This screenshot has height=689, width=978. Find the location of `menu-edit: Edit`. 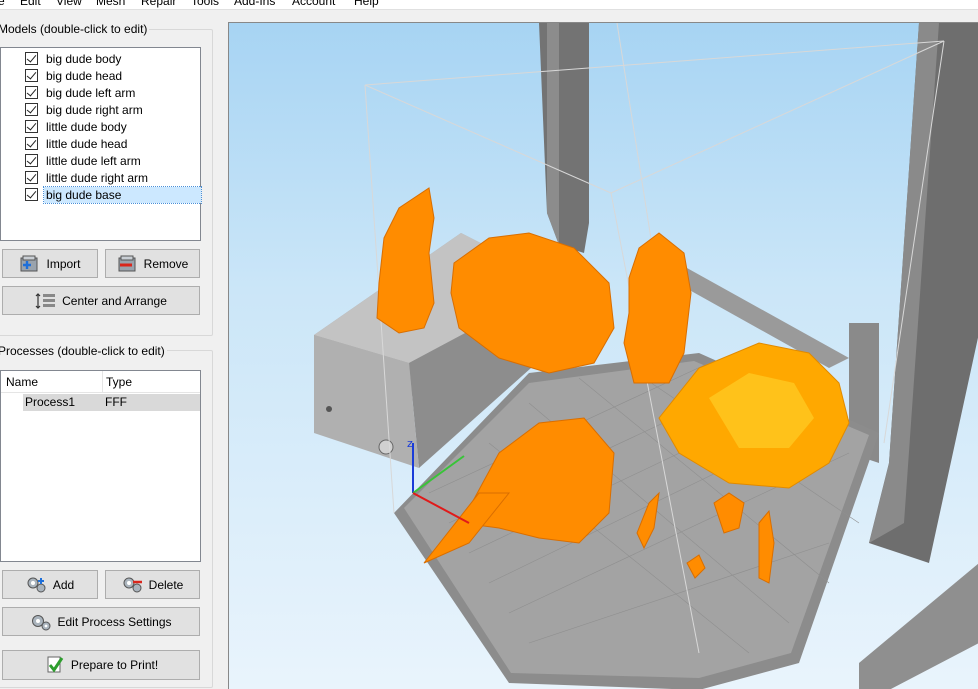

menu-edit: Edit is located at coordinates (30, 4).